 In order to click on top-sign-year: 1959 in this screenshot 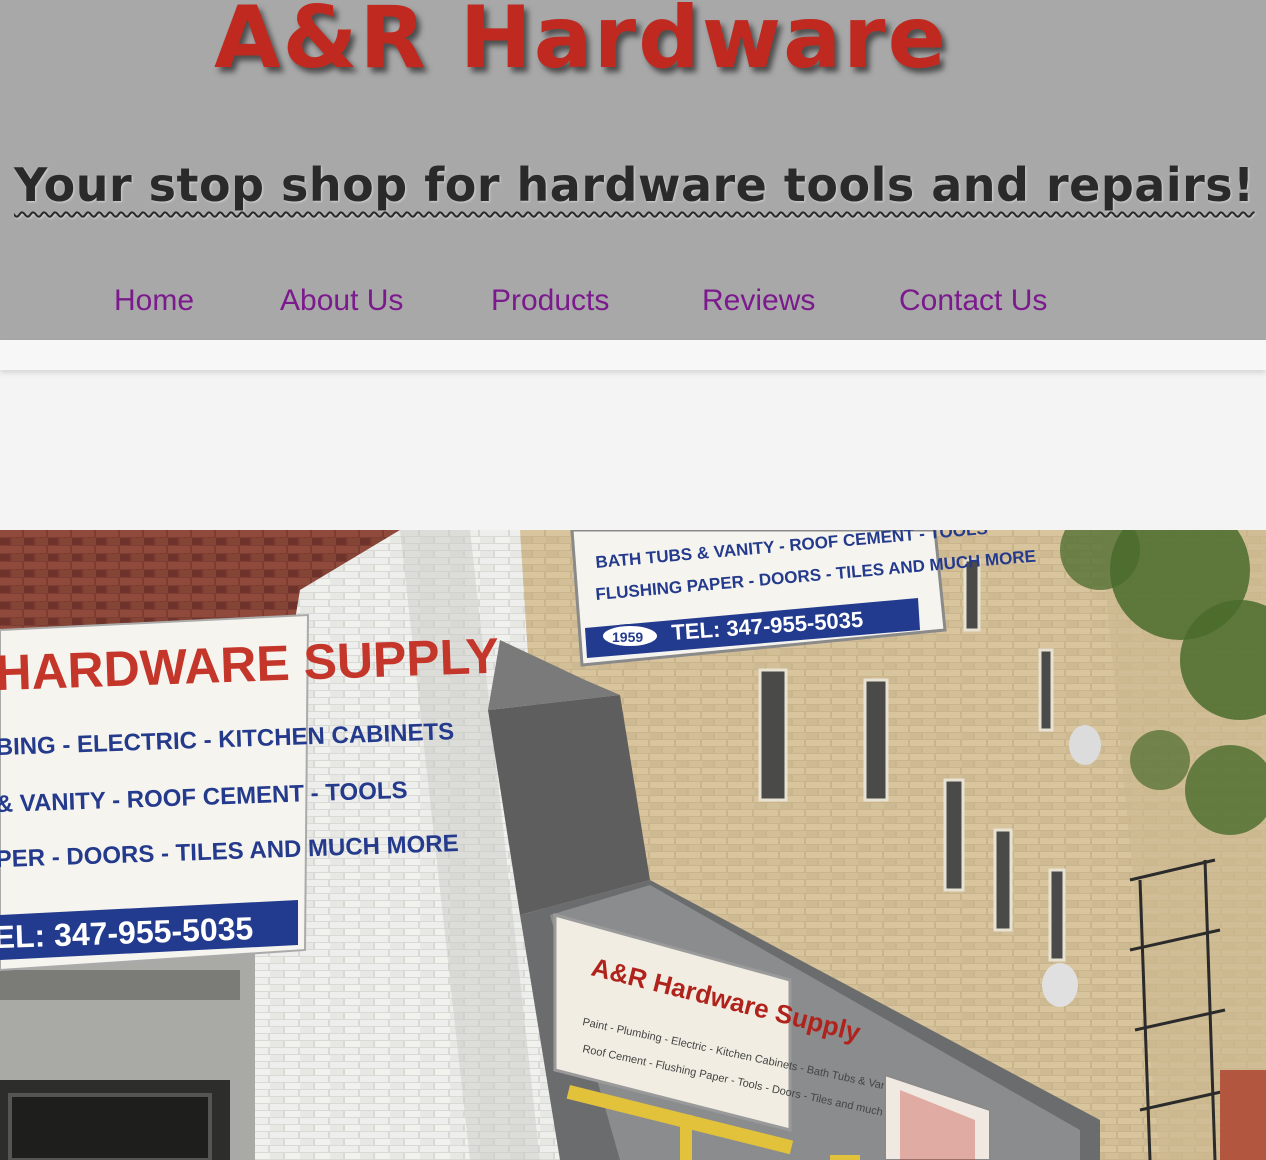, I will do `click(627, 637)`.